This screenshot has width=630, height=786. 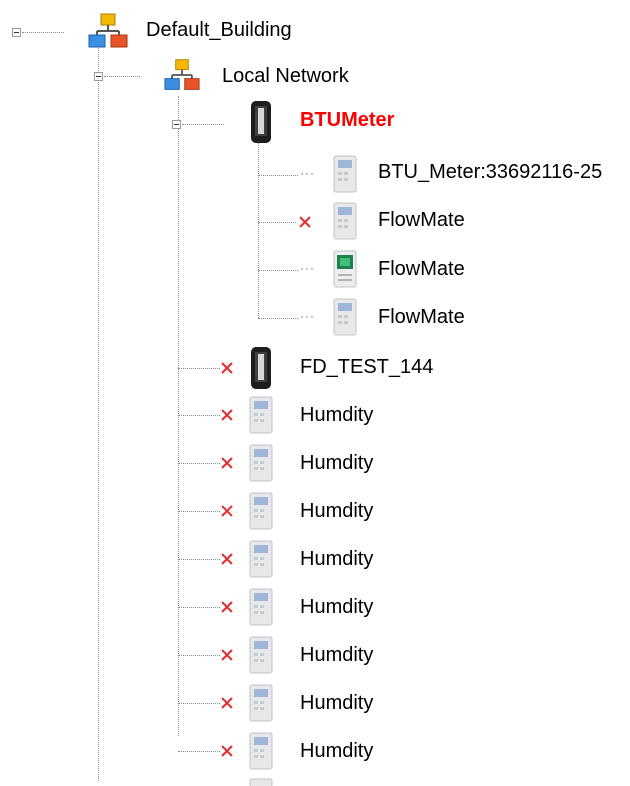 What do you see at coordinates (366, 367) in the screenshot?
I see `tree-node-label: FD_TEST_144` at bounding box center [366, 367].